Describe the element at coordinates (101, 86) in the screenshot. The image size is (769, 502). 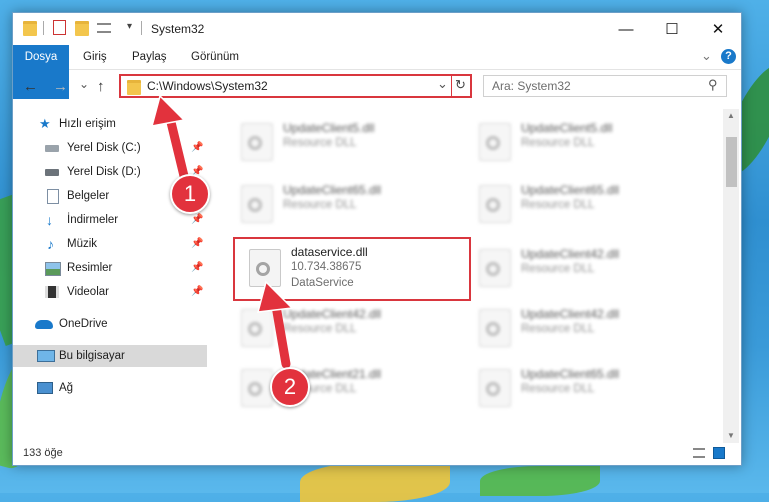
I see `up-button: ↑` at that location.